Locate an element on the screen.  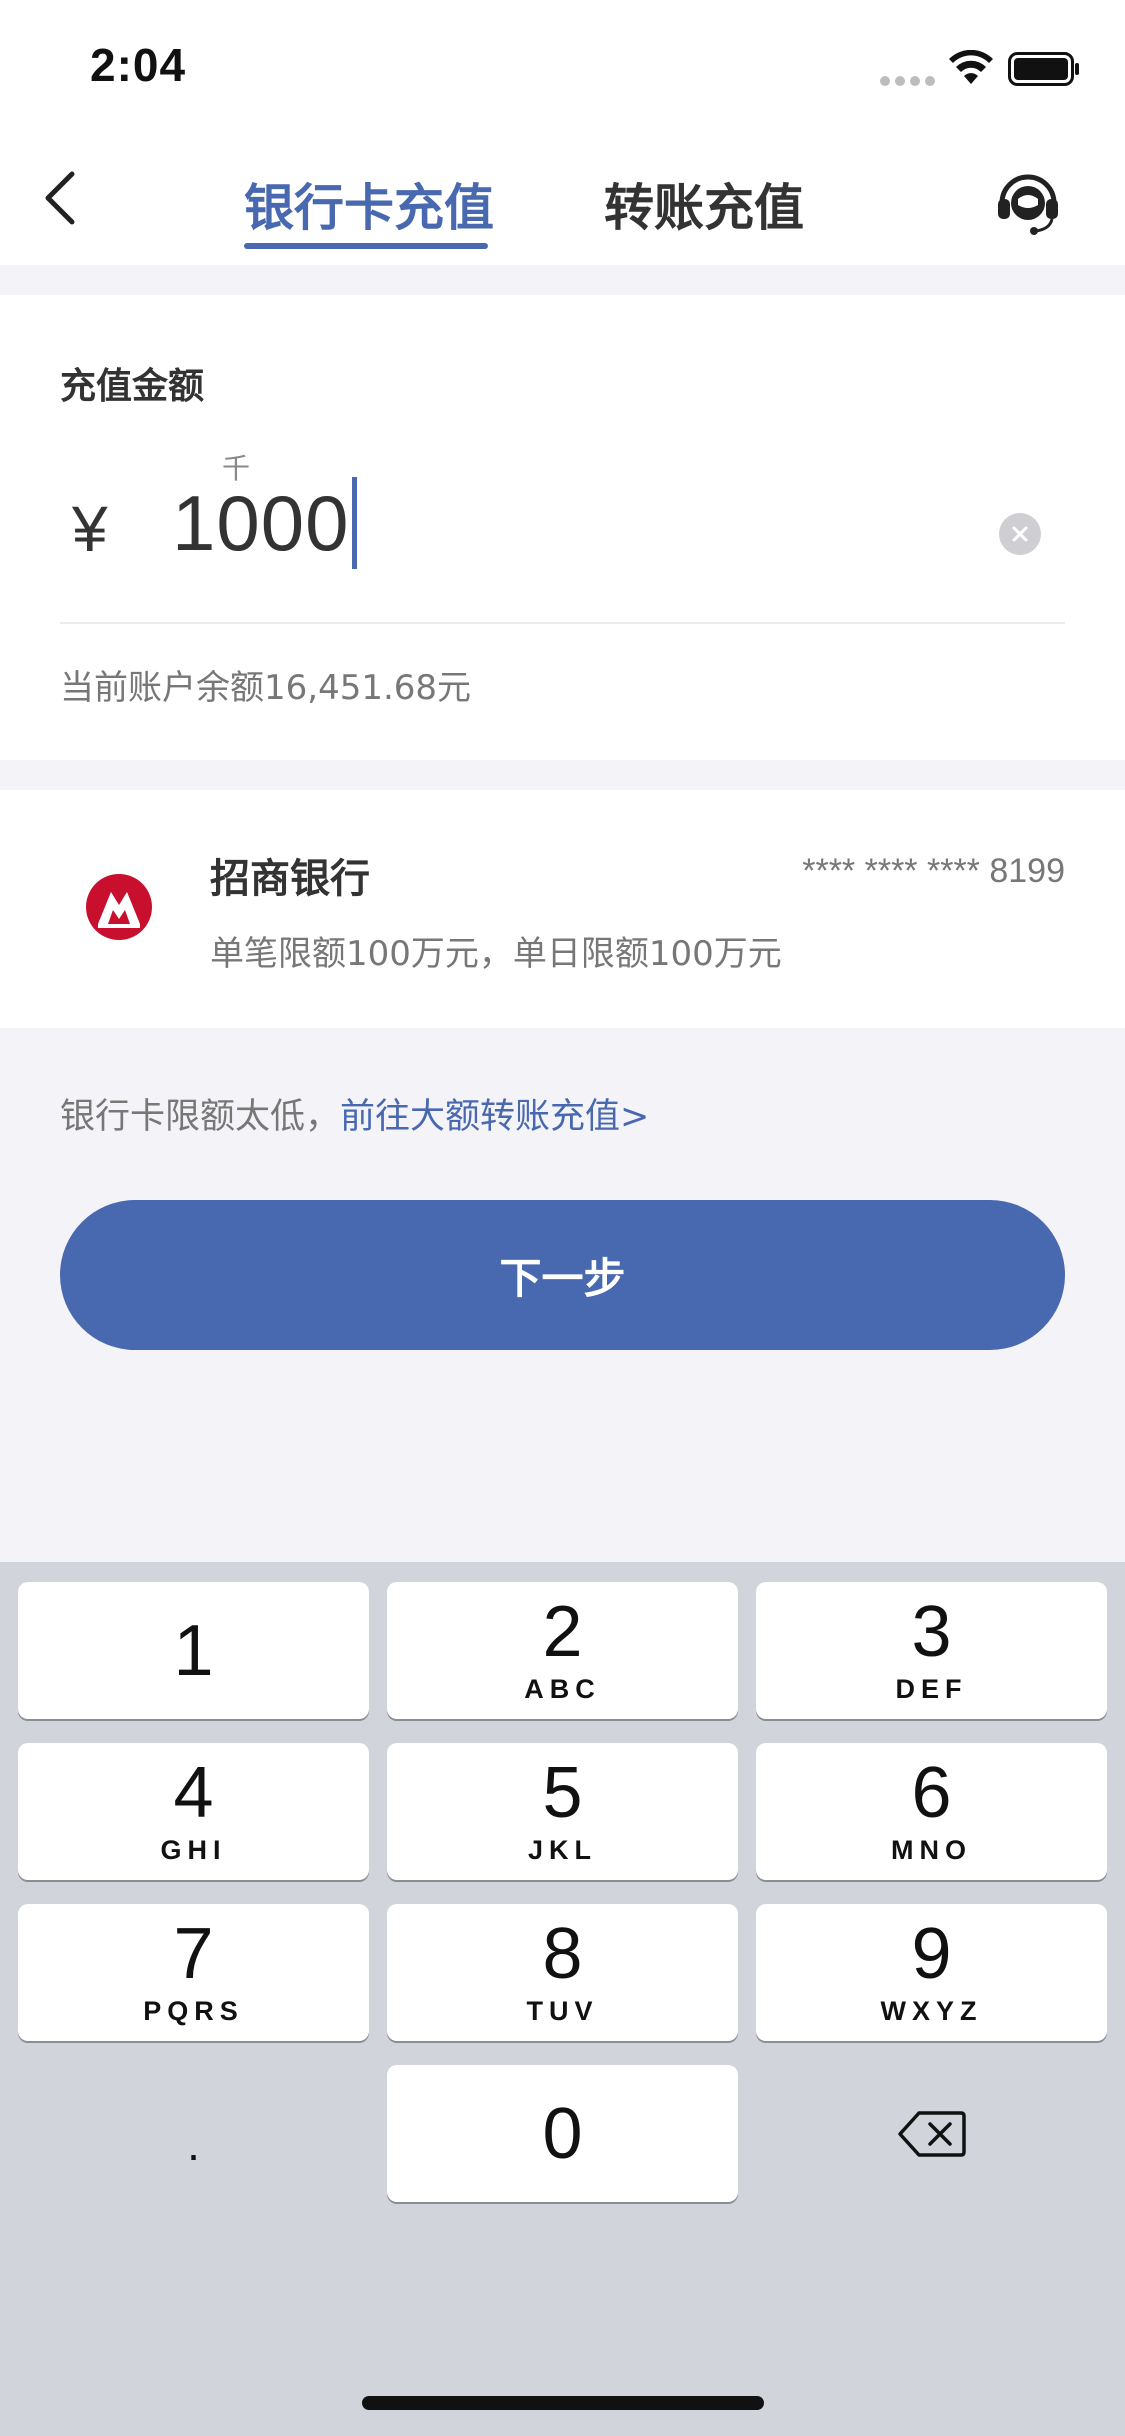
key-digit: 9 is located at coordinates (931, 1954).